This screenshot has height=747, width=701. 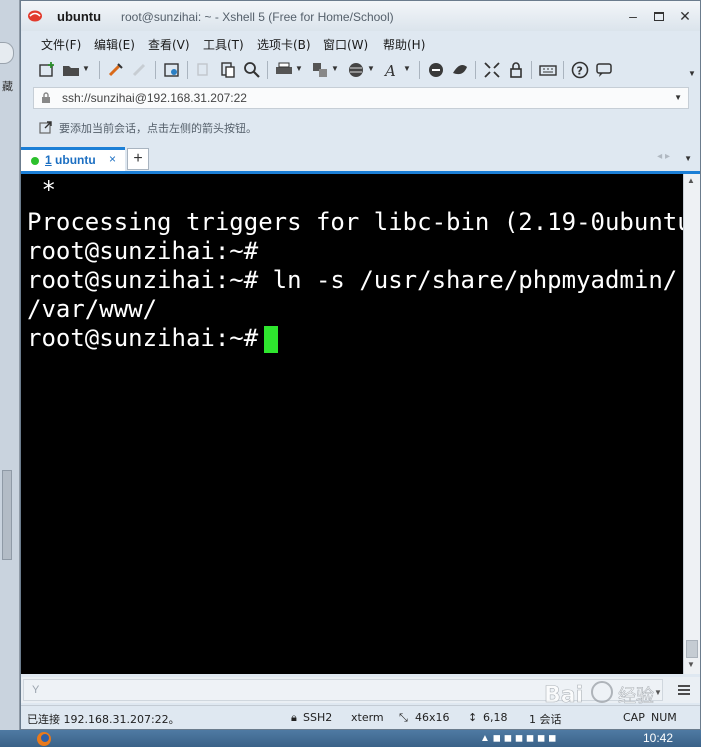 I want to click on xmanager-icon, so click(x=460, y=70).